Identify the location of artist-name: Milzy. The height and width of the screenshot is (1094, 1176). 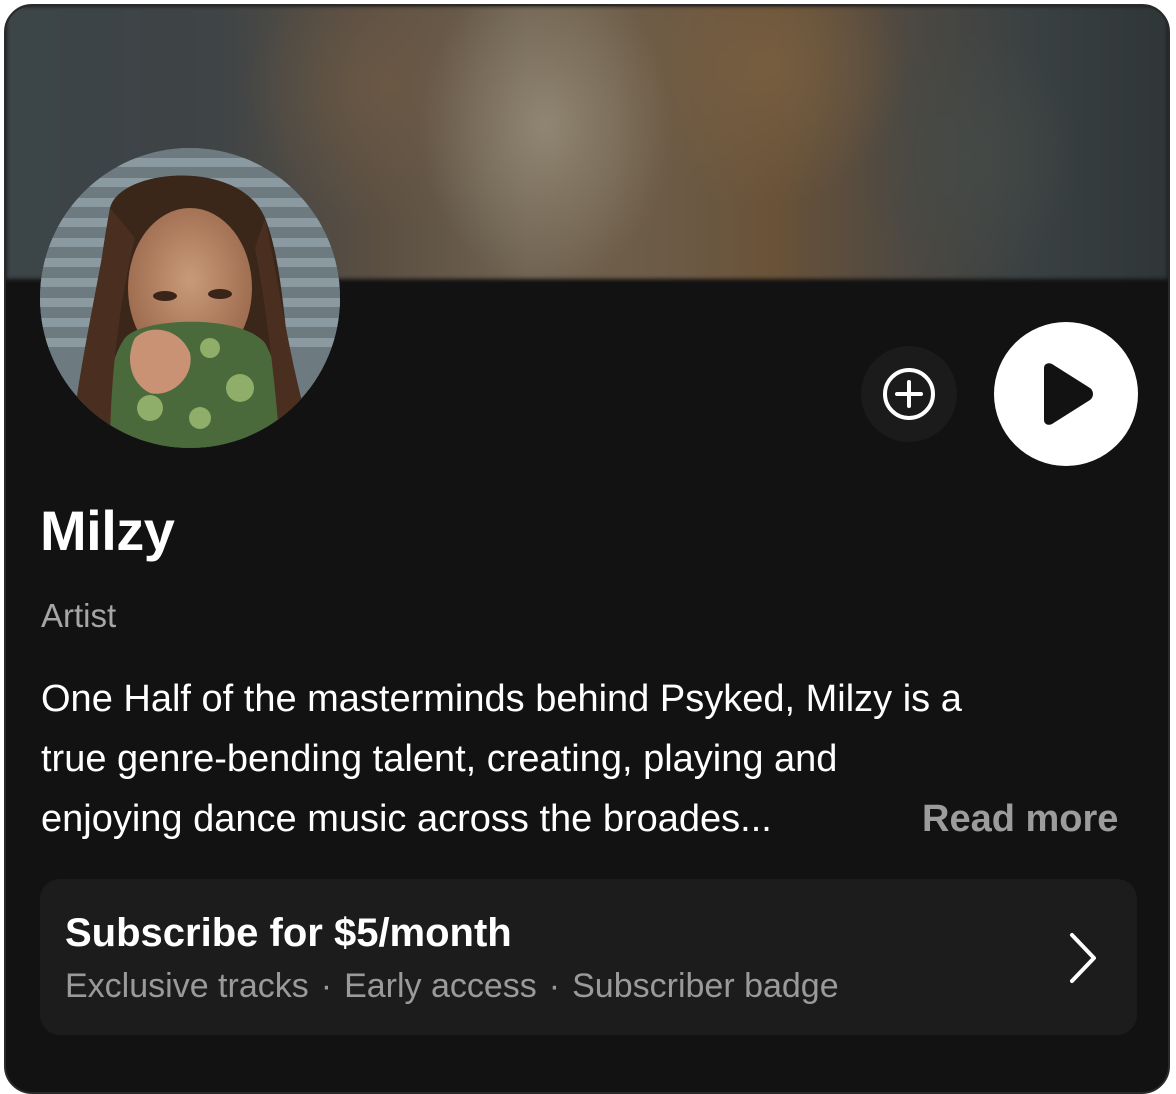
(107, 530).